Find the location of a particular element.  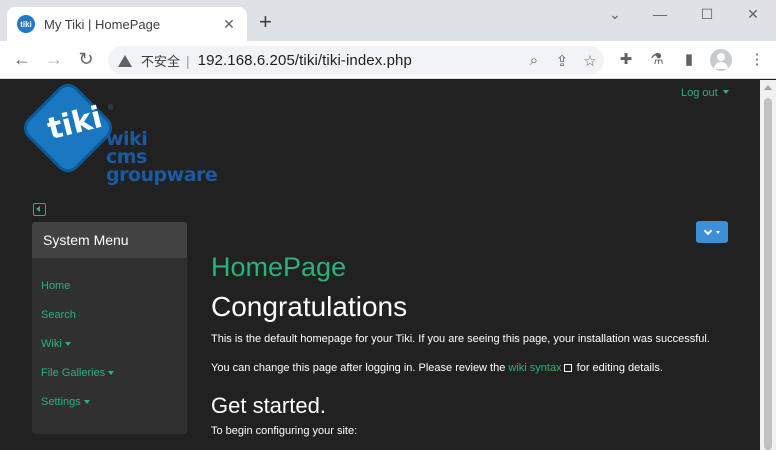

maximize-button: ☐ is located at coordinates (707, 14).